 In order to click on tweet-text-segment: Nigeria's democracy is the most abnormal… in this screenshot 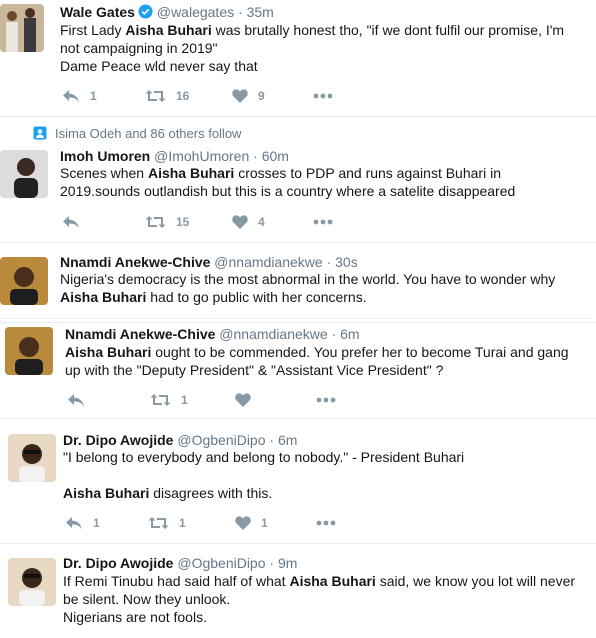, I will do `click(308, 279)`.